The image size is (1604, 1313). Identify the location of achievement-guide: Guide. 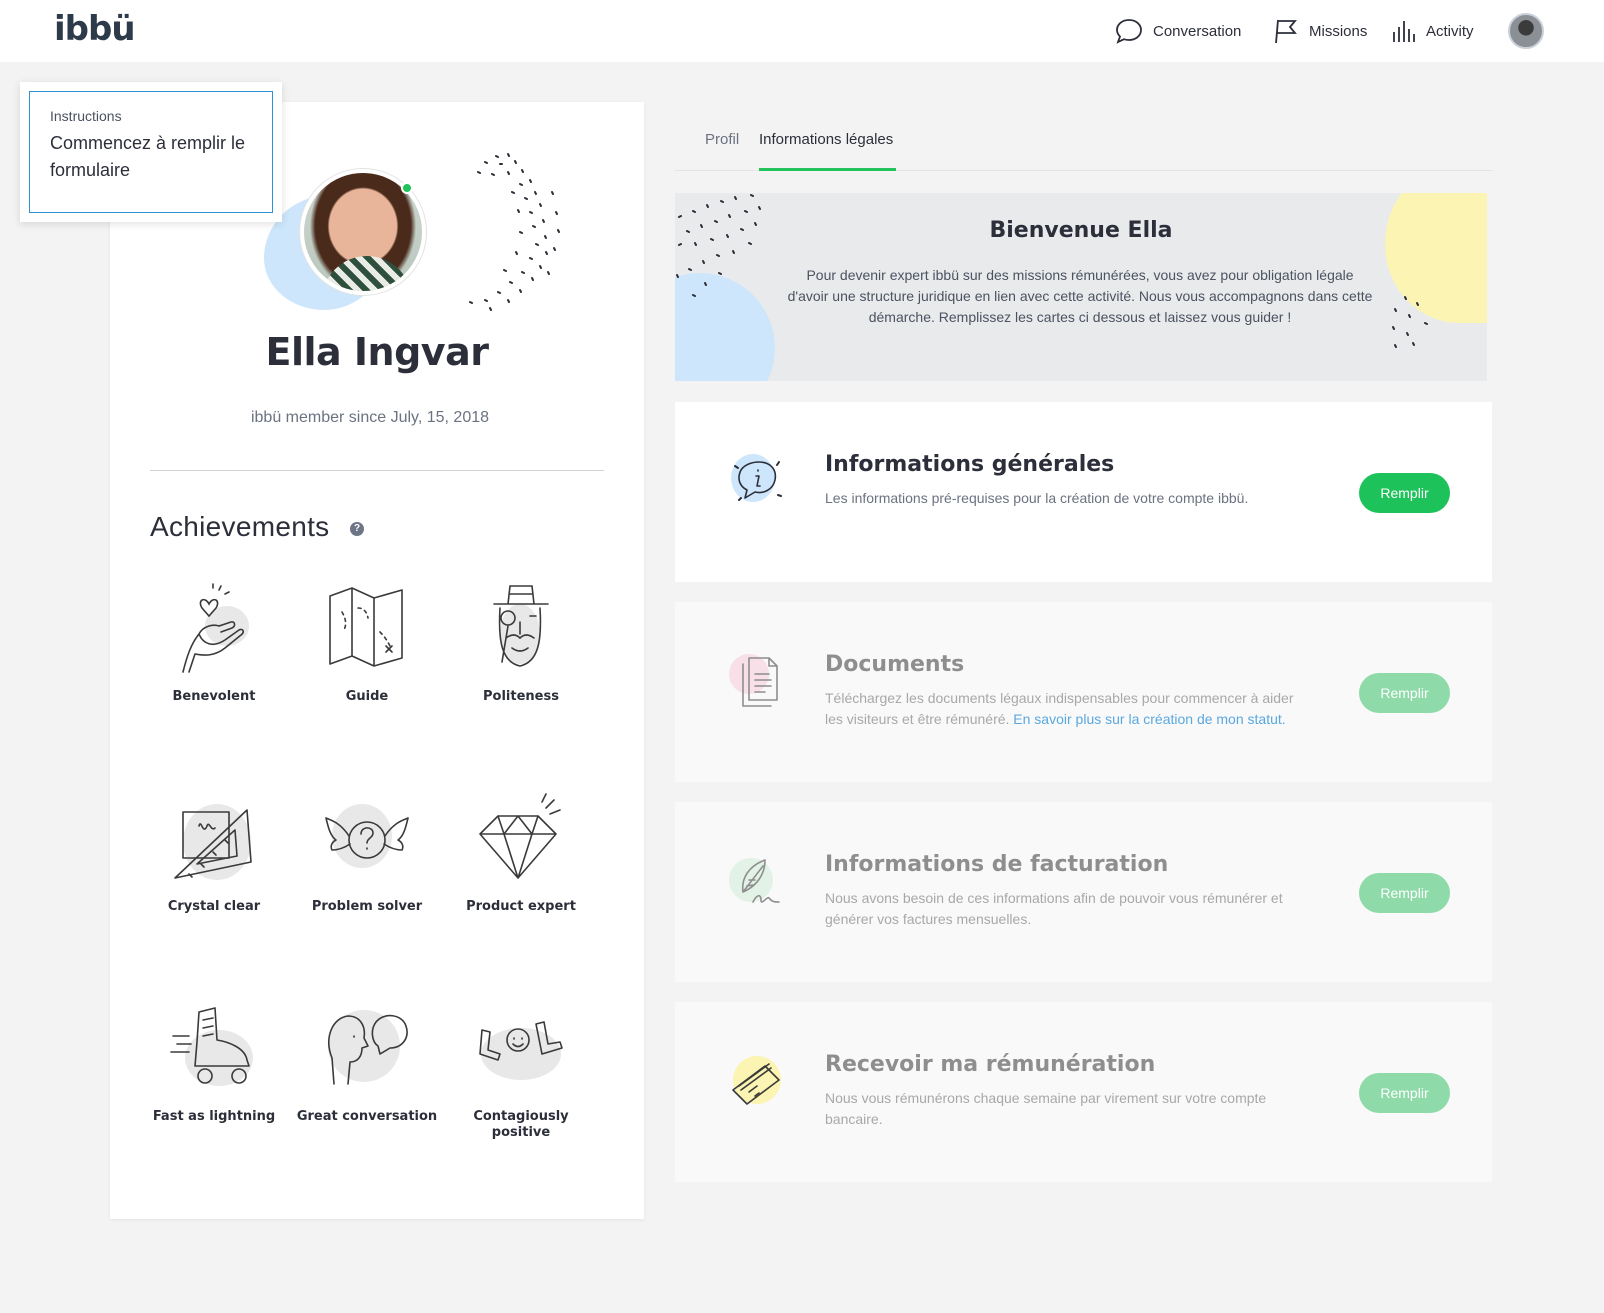
(367, 643).